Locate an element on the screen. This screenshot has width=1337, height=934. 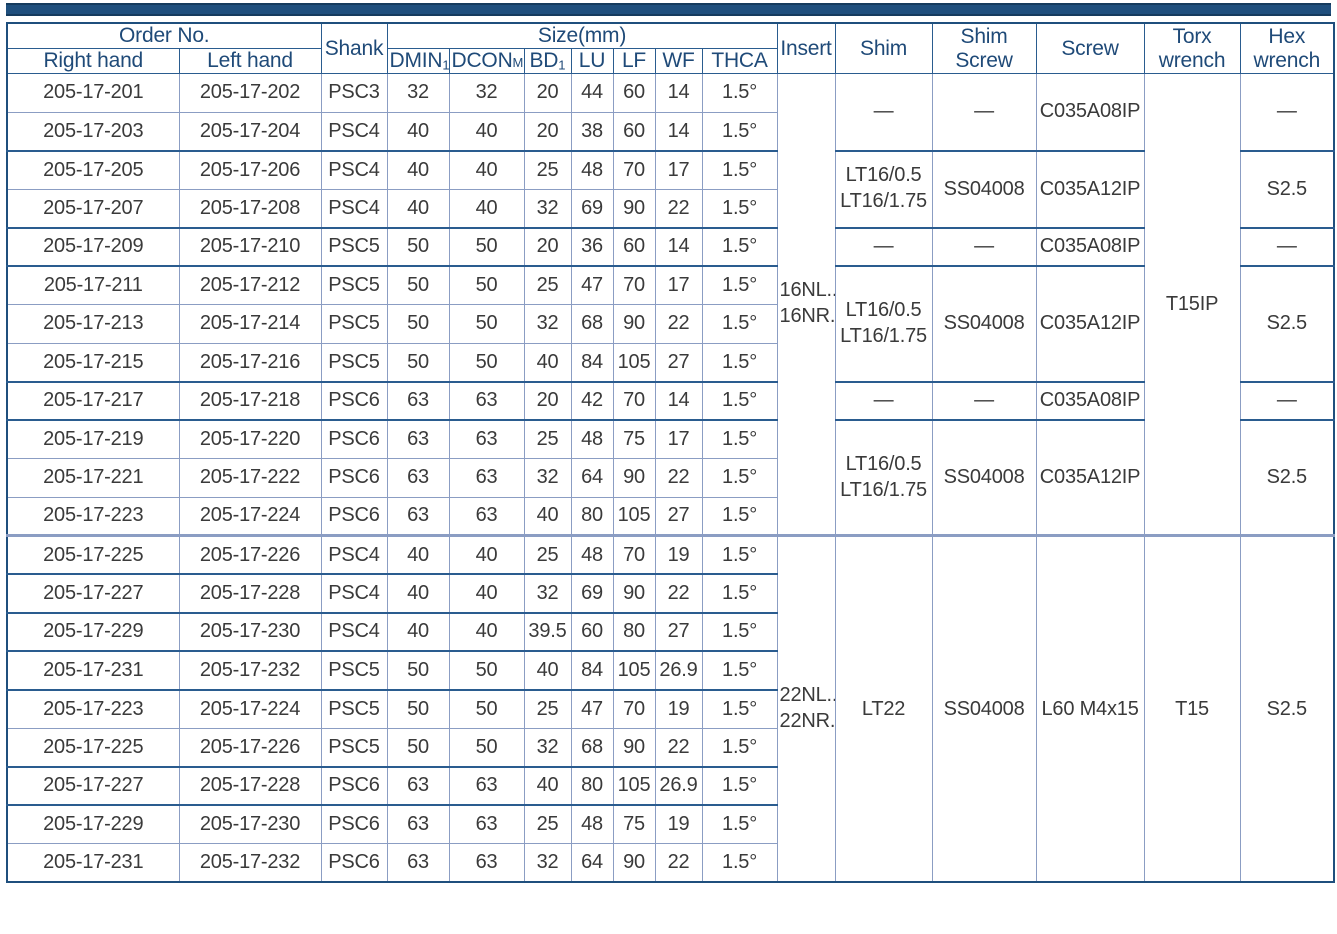
cell-right-hand: 205-17-229 is located at coordinates (93, 824).